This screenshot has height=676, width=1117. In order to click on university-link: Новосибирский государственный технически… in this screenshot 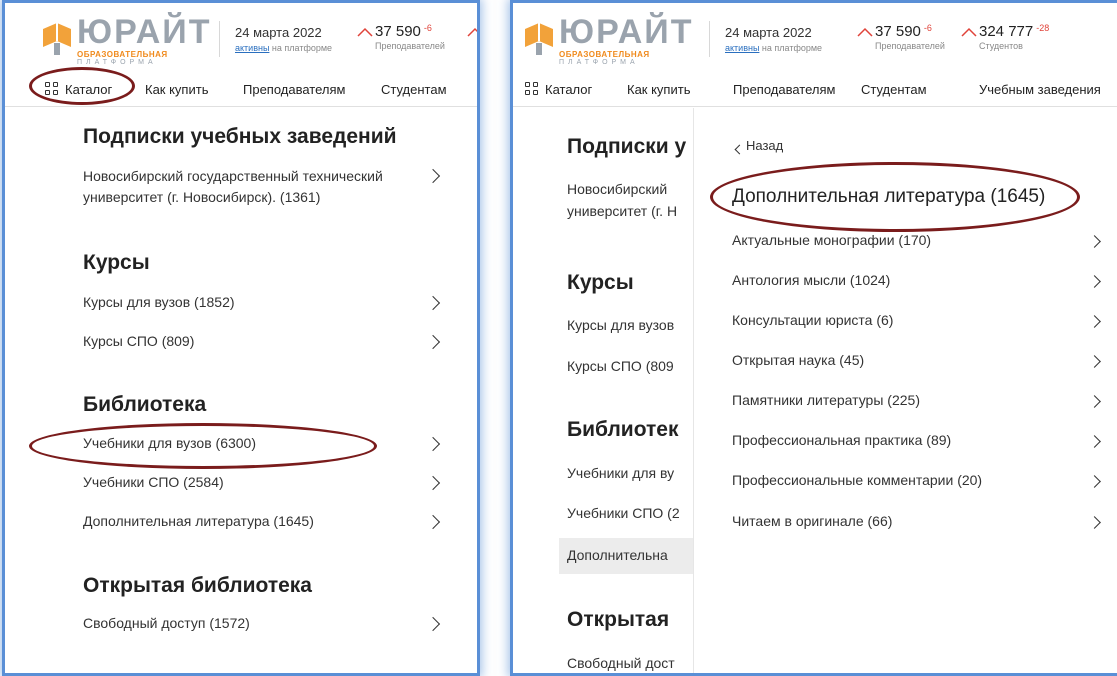, I will do `click(256, 187)`.